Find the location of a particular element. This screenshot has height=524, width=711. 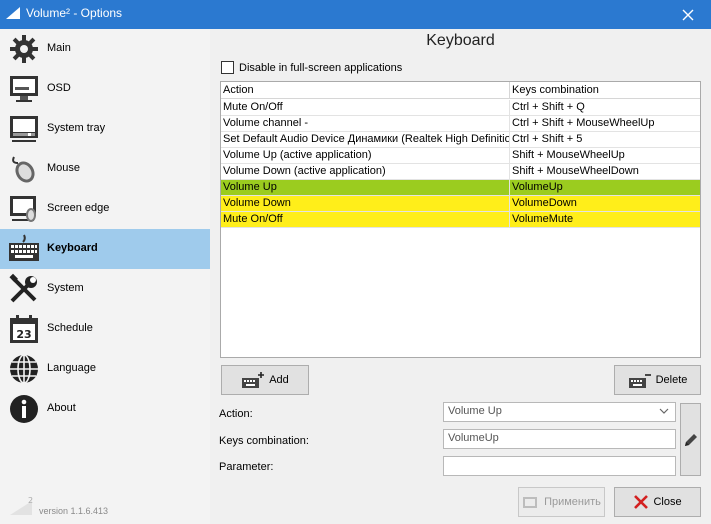

row-action: Volume Up (active application) is located at coordinates (297, 155).